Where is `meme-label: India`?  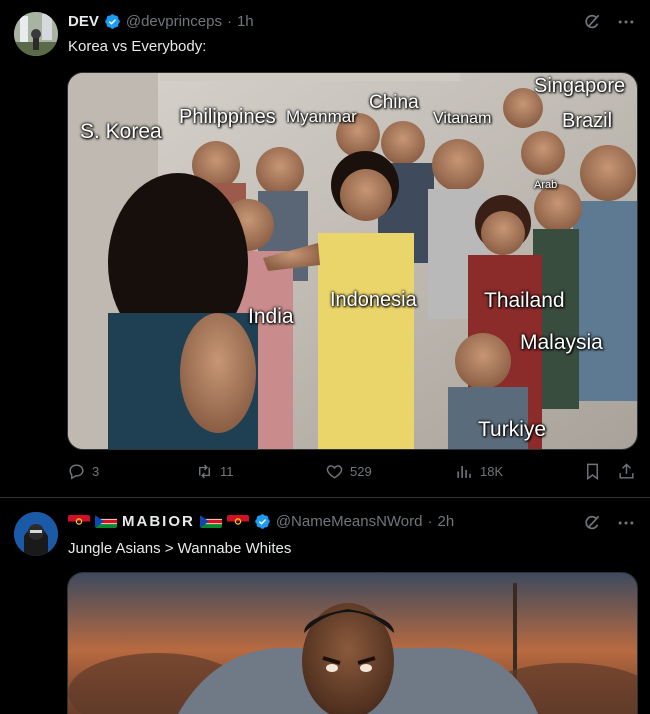
meme-label: India is located at coordinates (271, 316).